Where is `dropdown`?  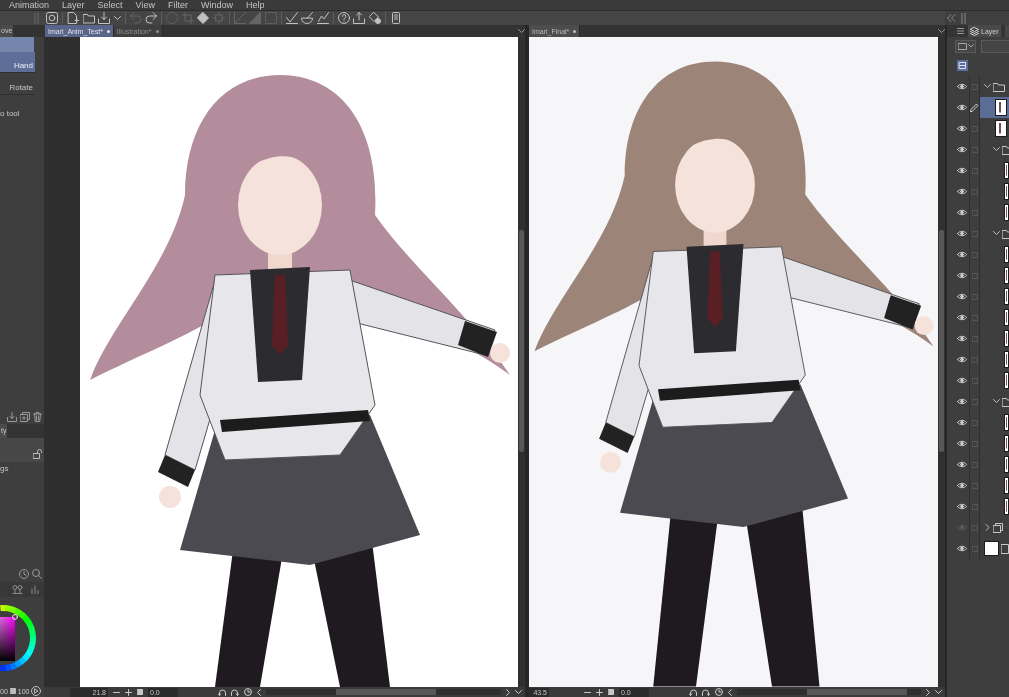 dropdown is located at coordinates (965, 46).